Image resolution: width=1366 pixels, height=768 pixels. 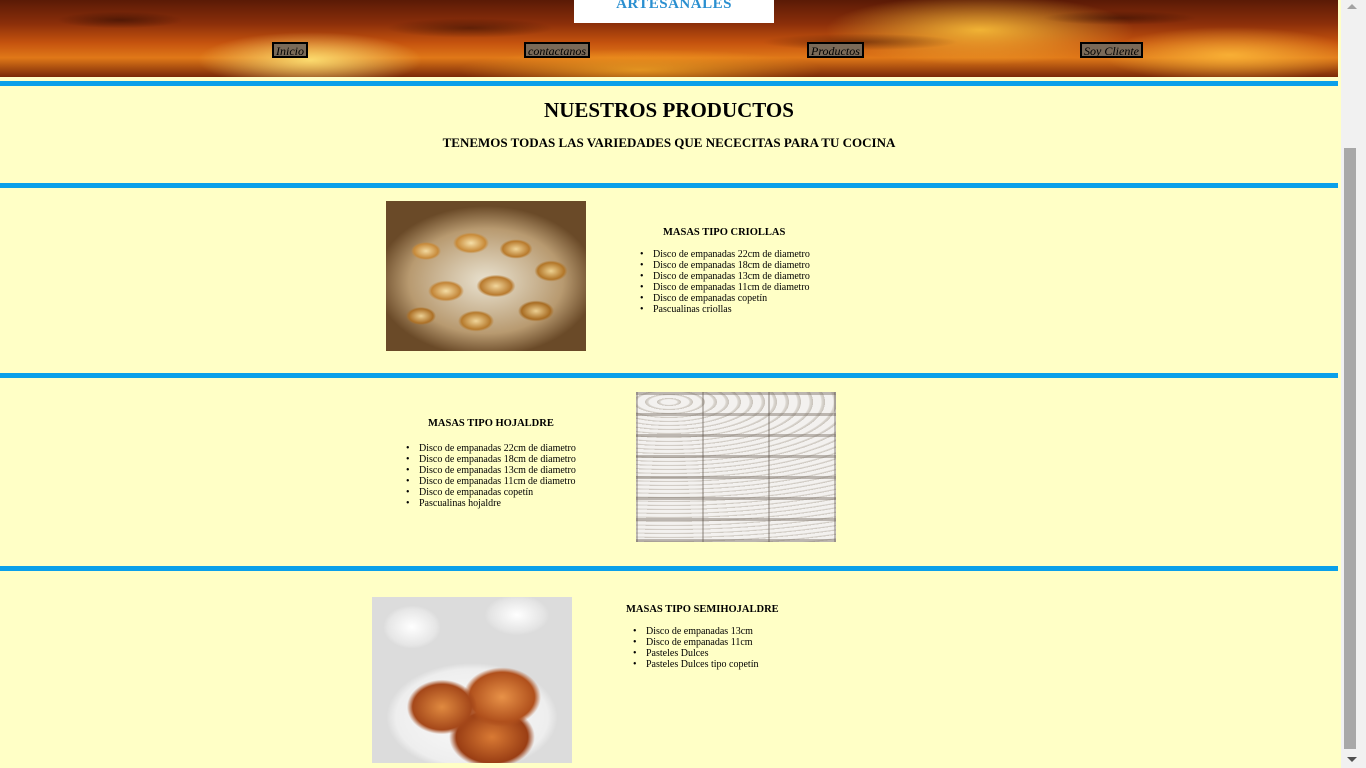 What do you see at coordinates (695, 653) in the screenshot?
I see `list-item: Pasteles Dulces` at bounding box center [695, 653].